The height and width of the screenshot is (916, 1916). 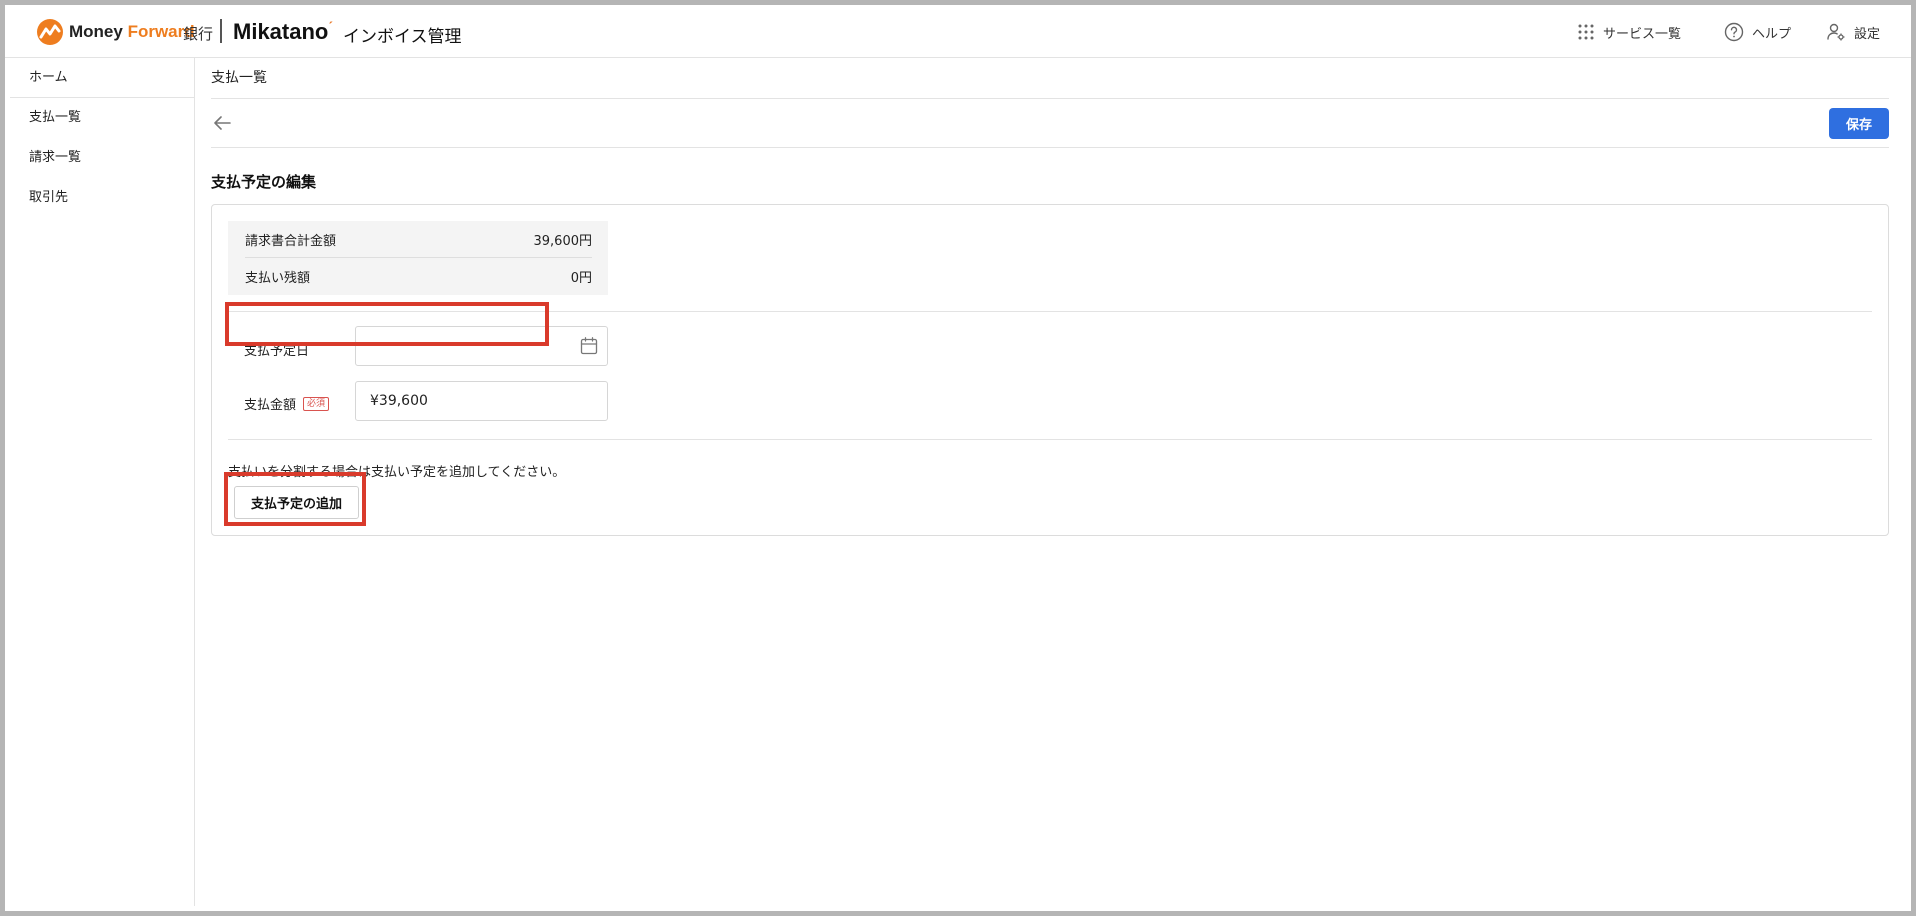 What do you see at coordinates (221, 31) in the screenshot?
I see `brand-separator` at bounding box center [221, 31].